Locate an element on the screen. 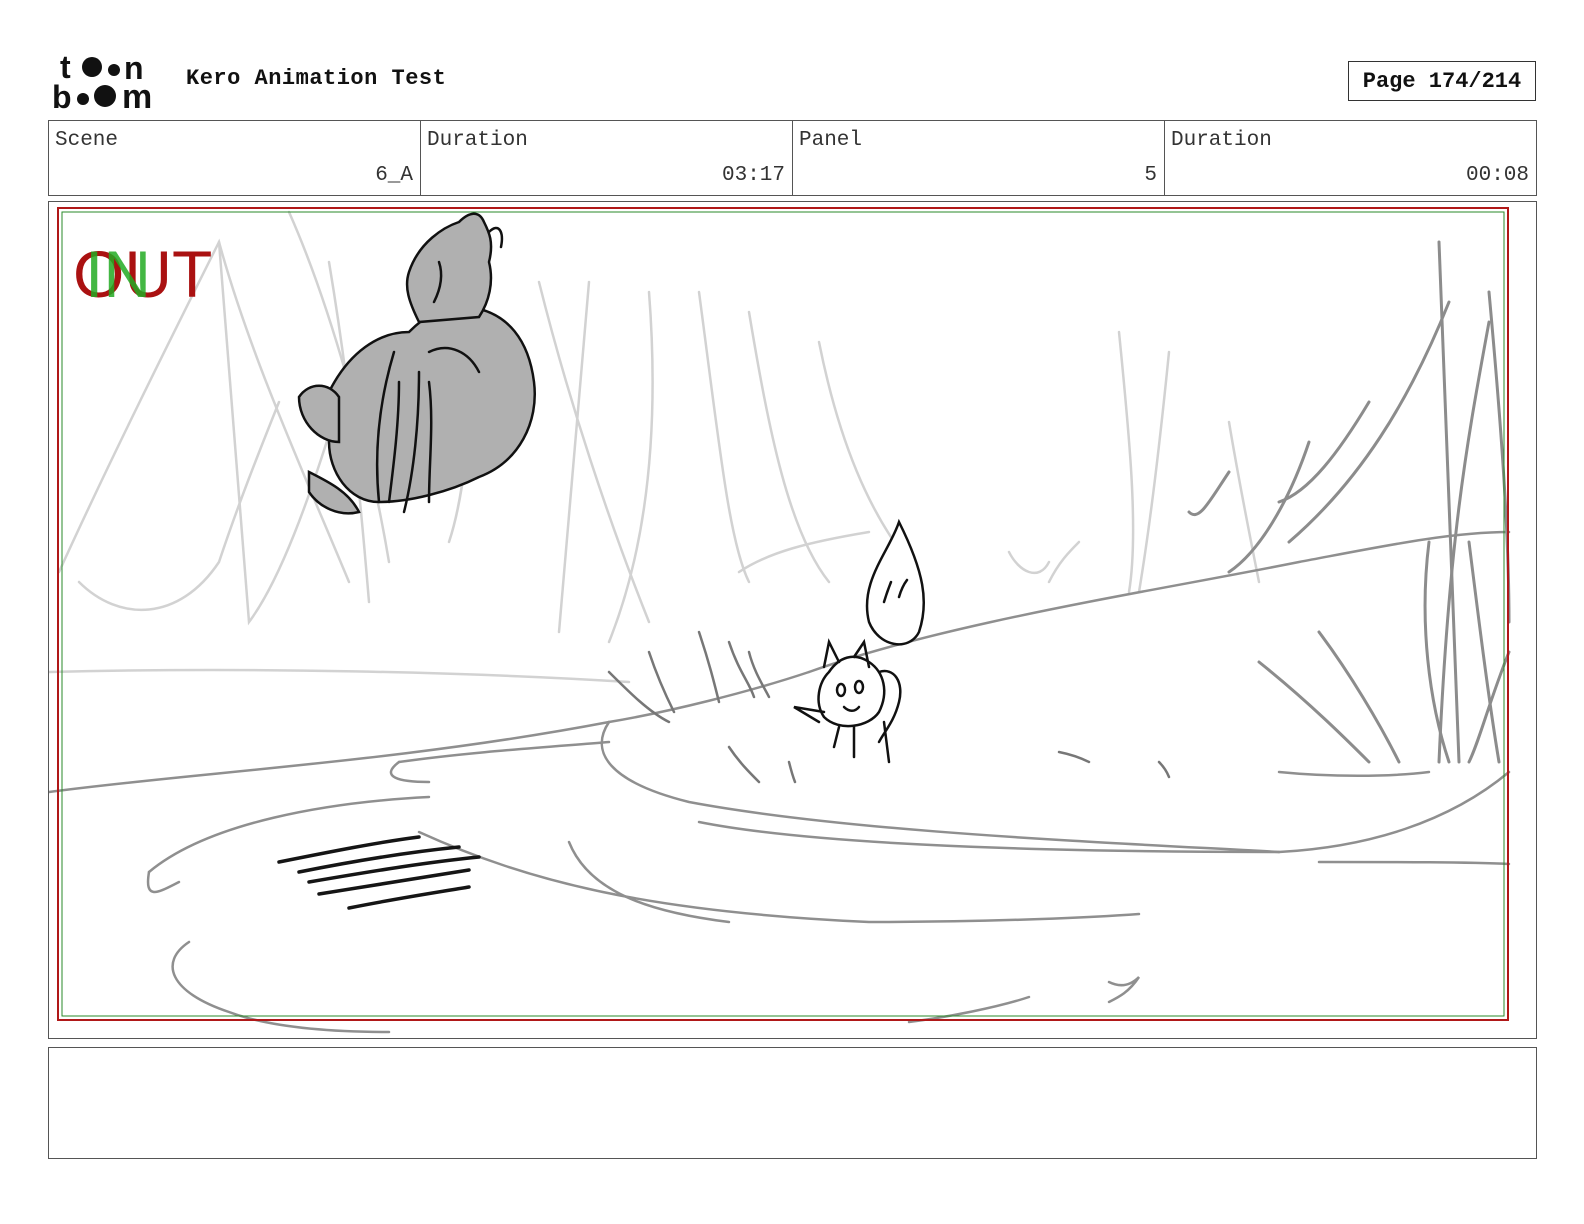 Image resolution: width=1584 pixels, height=1224 pixels. scene-label: Scene is located at coordinates (87, 140).